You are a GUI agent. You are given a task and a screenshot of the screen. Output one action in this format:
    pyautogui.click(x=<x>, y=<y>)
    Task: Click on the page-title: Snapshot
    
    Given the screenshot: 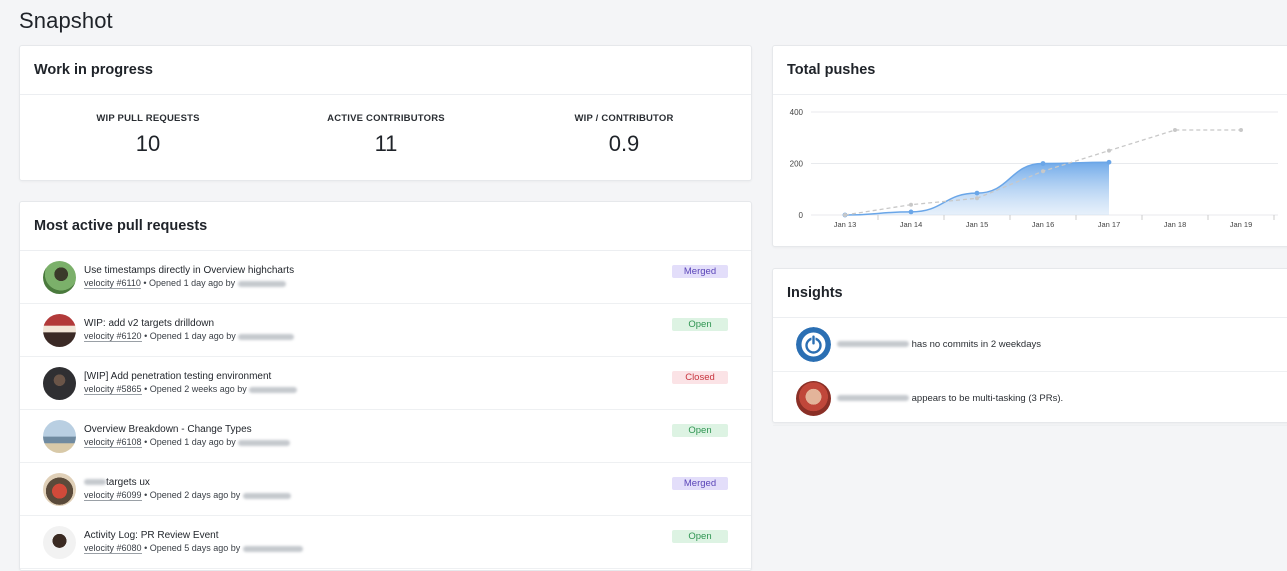 What is the action you would take?
    pyautogui.click(x=66, y=20)
    